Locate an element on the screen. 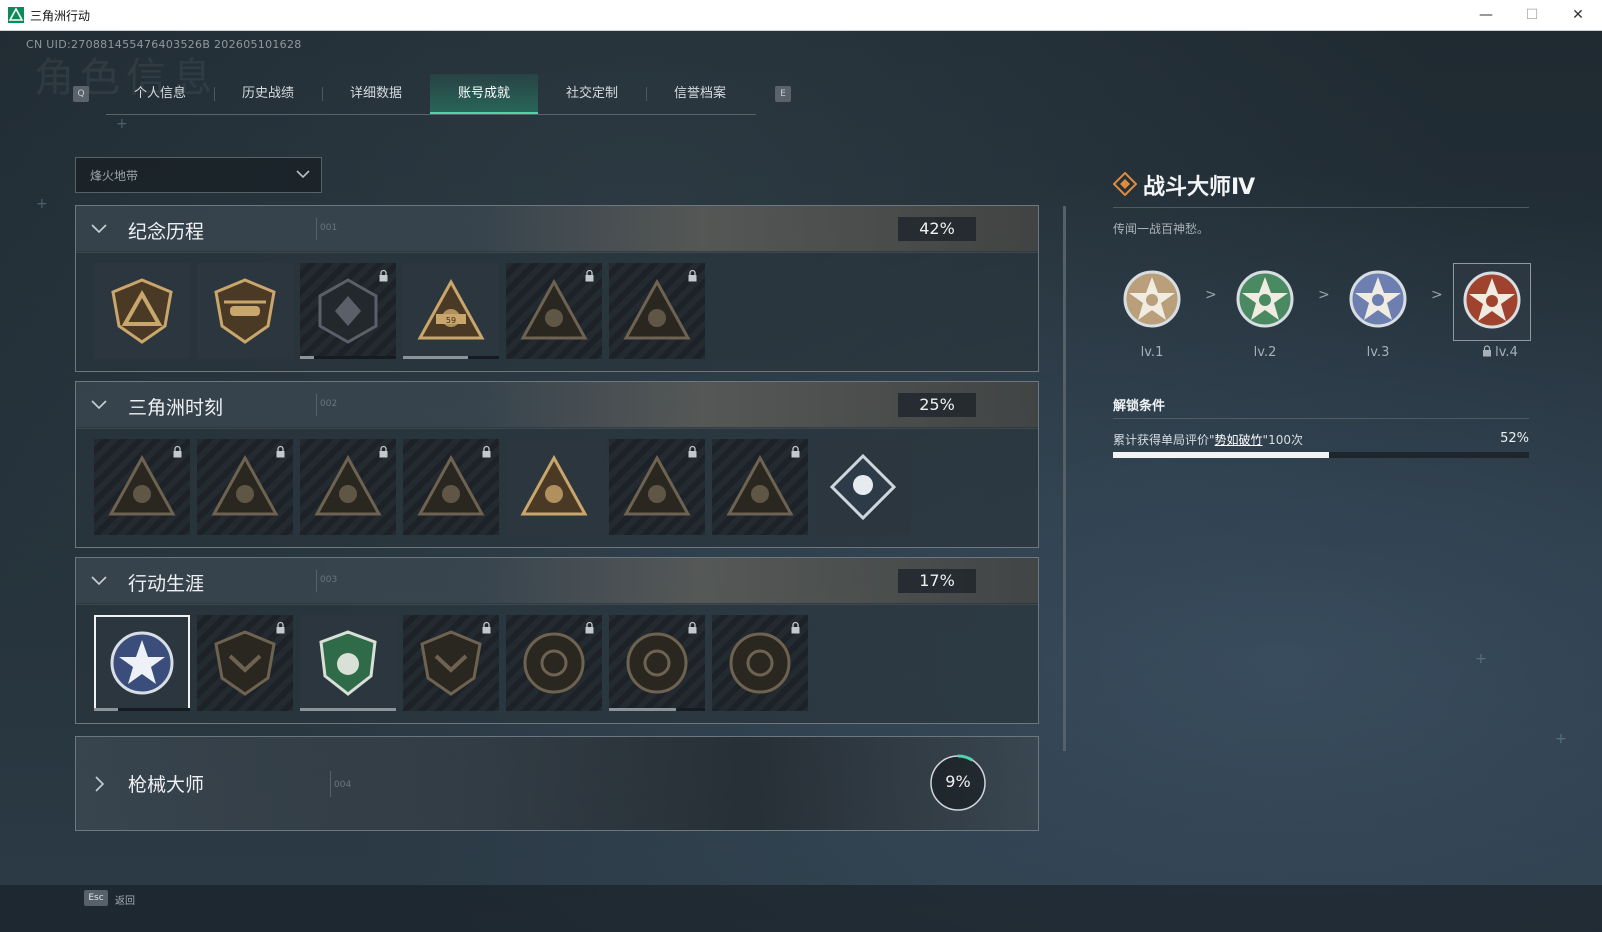  condition-link: 势如破竹 is located at coordinates (1239, 440).